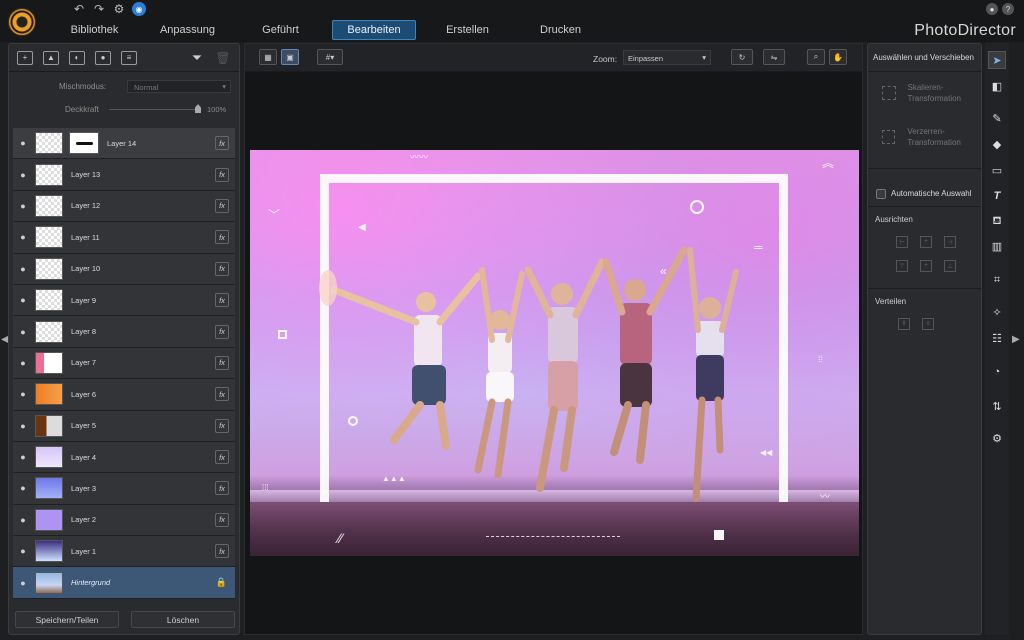  Describe the element at coordinates (560, 30) in the screenshot. I see `nav-tab-print: Drucken` at that location.